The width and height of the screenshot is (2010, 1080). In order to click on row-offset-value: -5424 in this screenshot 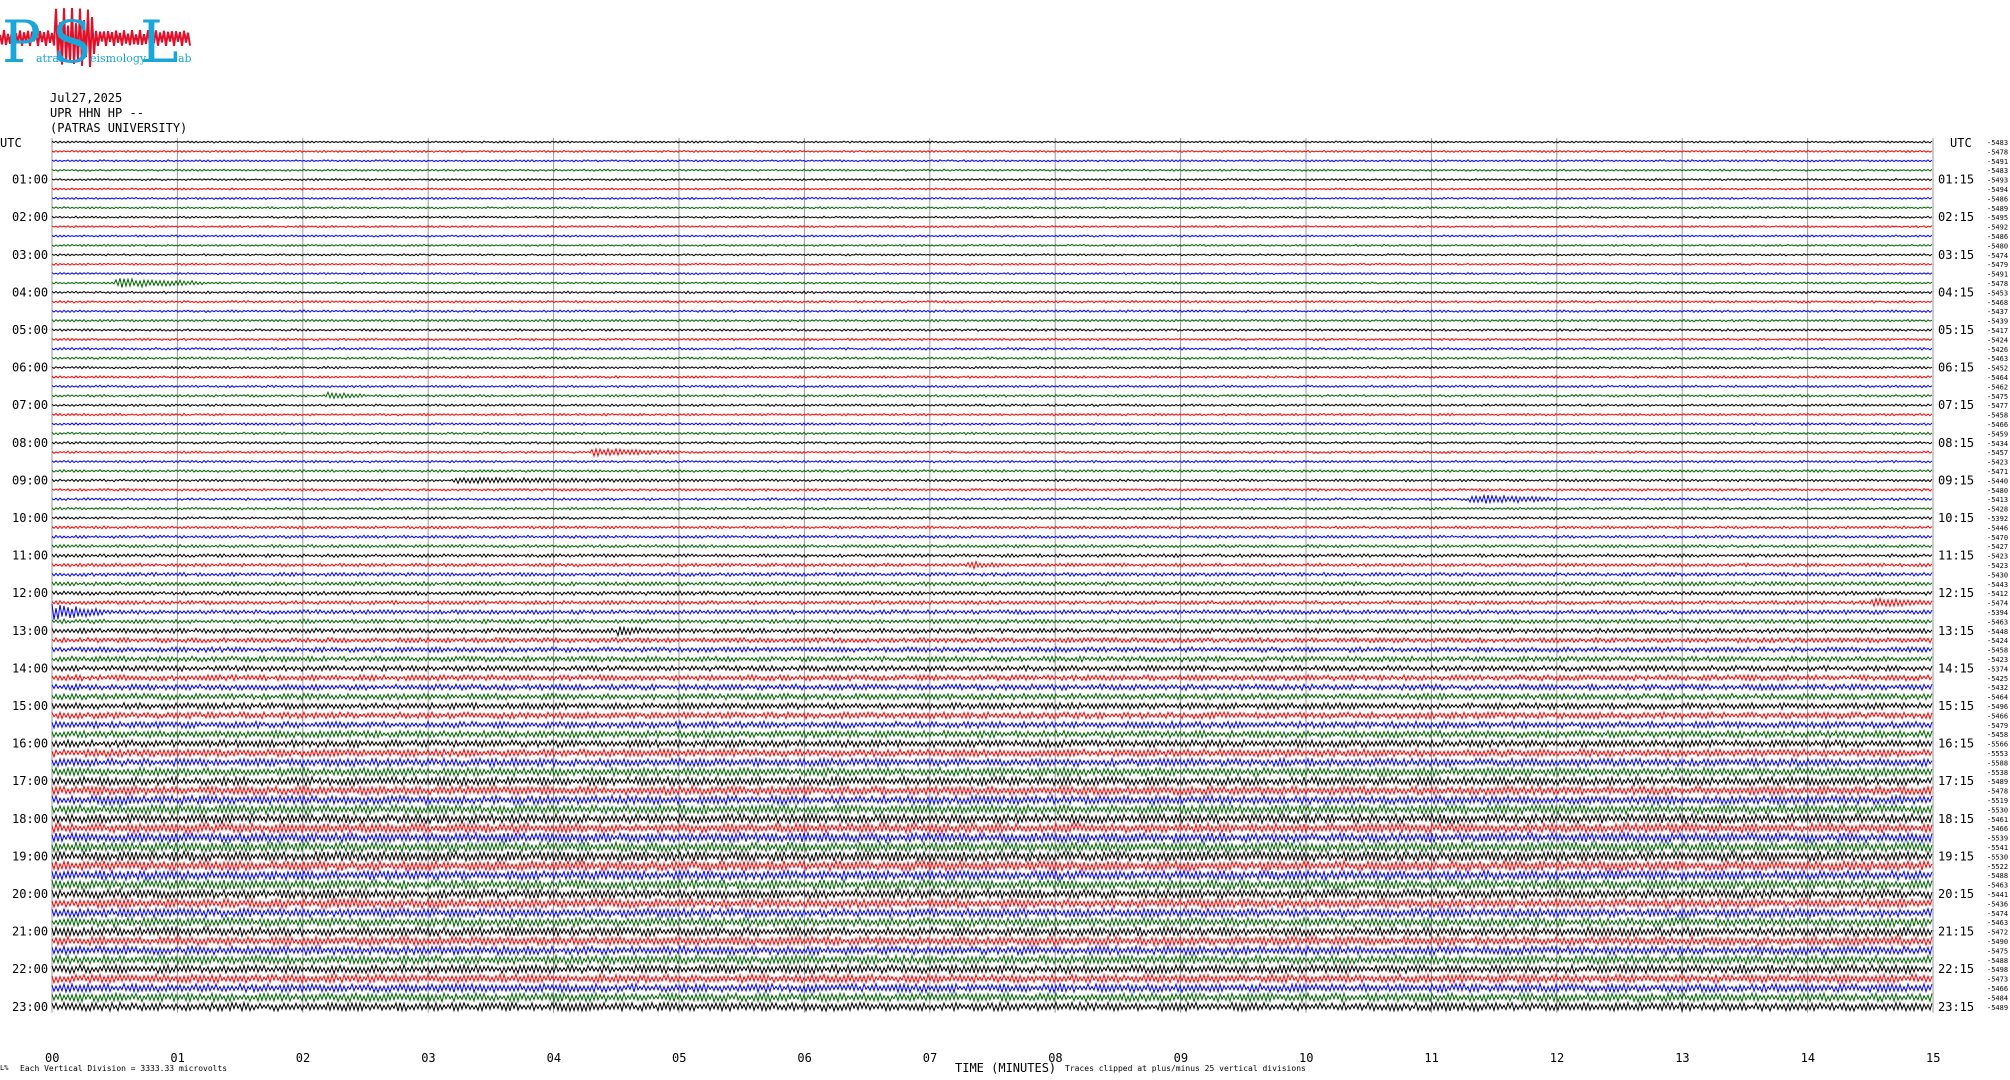, I will do `click(1997, 340)`.